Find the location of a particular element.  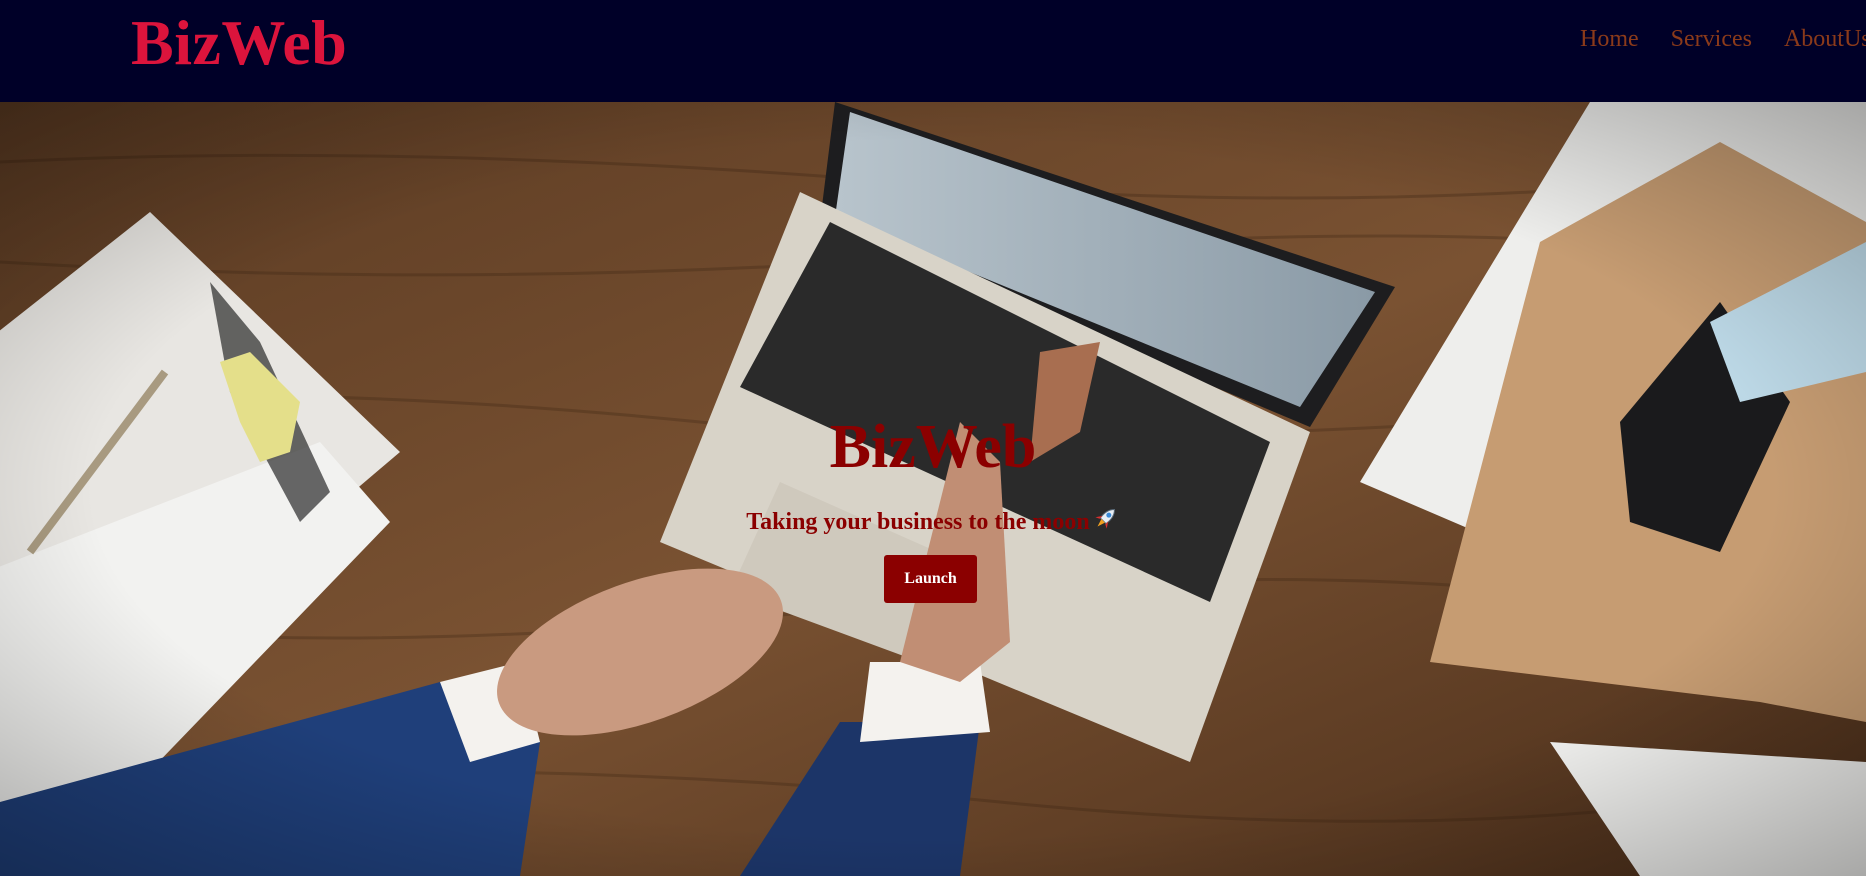

nav-link-home: Home is located at coordinates (1609, 39).